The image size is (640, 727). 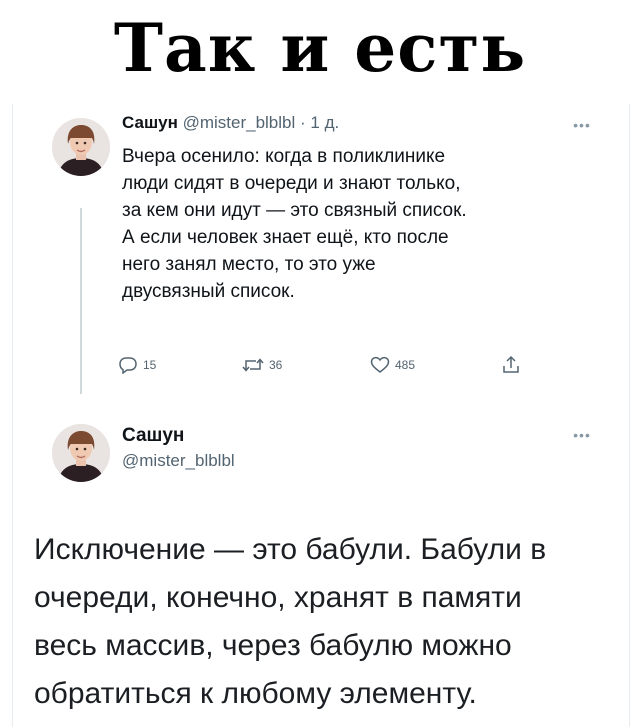 I want to click on reply-icon, so click(x=128, y=365).